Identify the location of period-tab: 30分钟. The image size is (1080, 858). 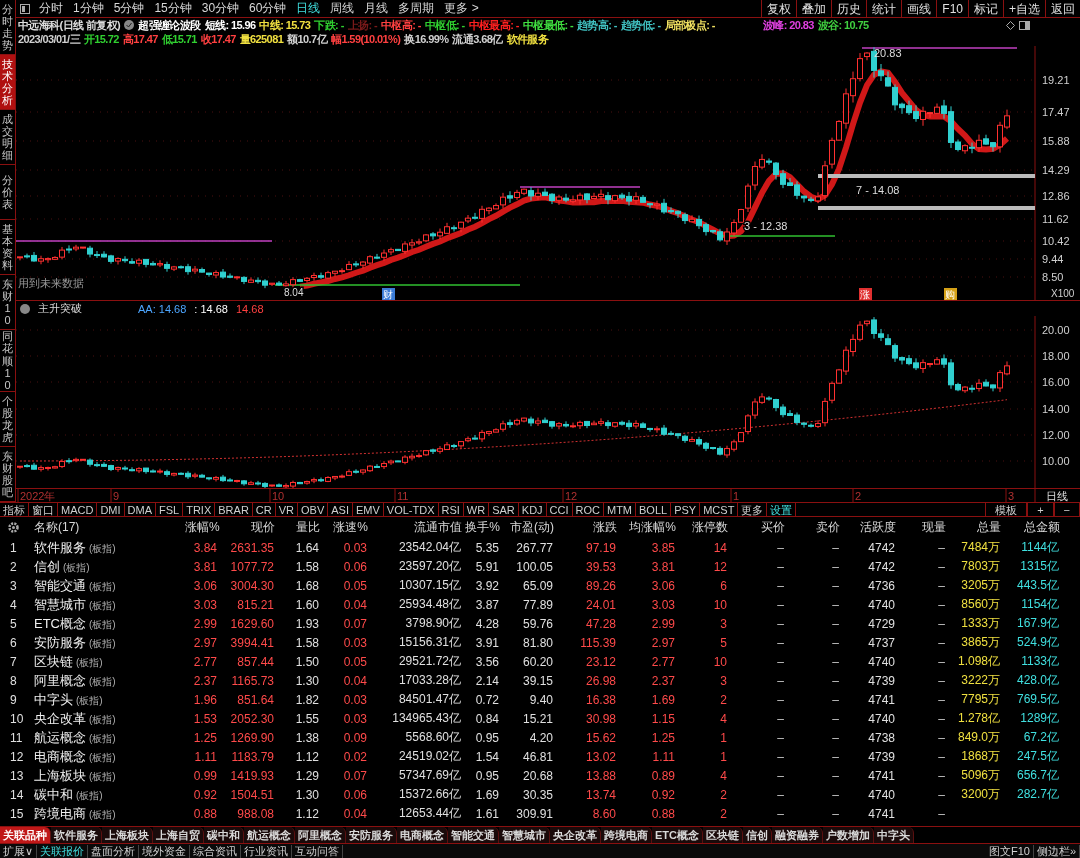
(220, 8).